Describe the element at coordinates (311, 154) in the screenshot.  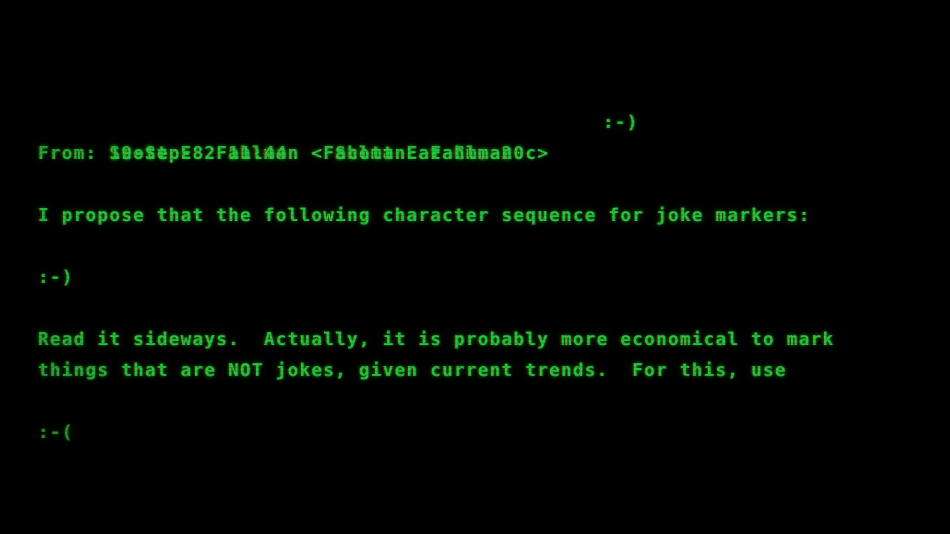
I see `header-timestamp-and-sender: 19-Sep-82 11:44 Scott E Fahlman` at that location.